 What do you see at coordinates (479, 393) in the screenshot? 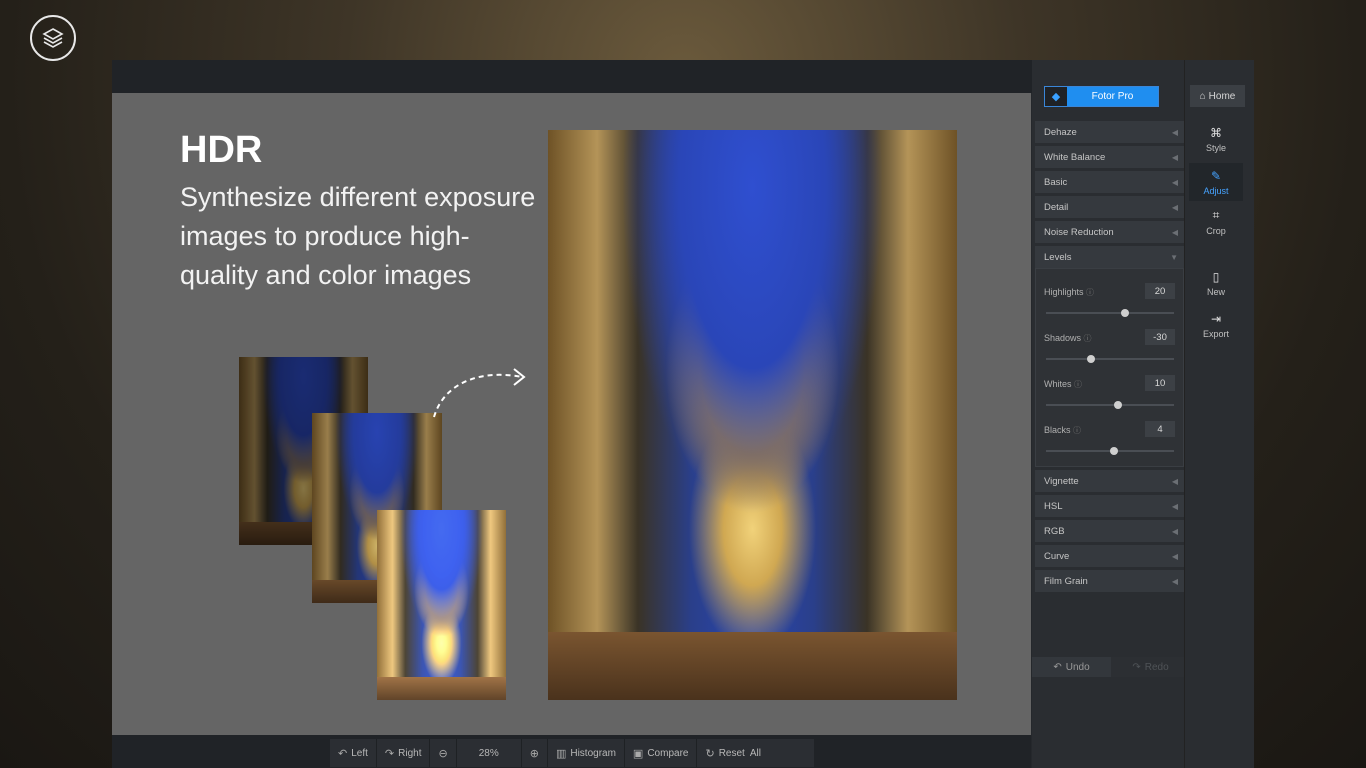
I see `dashed-arrow-icon` at bounding box center [479, 393].